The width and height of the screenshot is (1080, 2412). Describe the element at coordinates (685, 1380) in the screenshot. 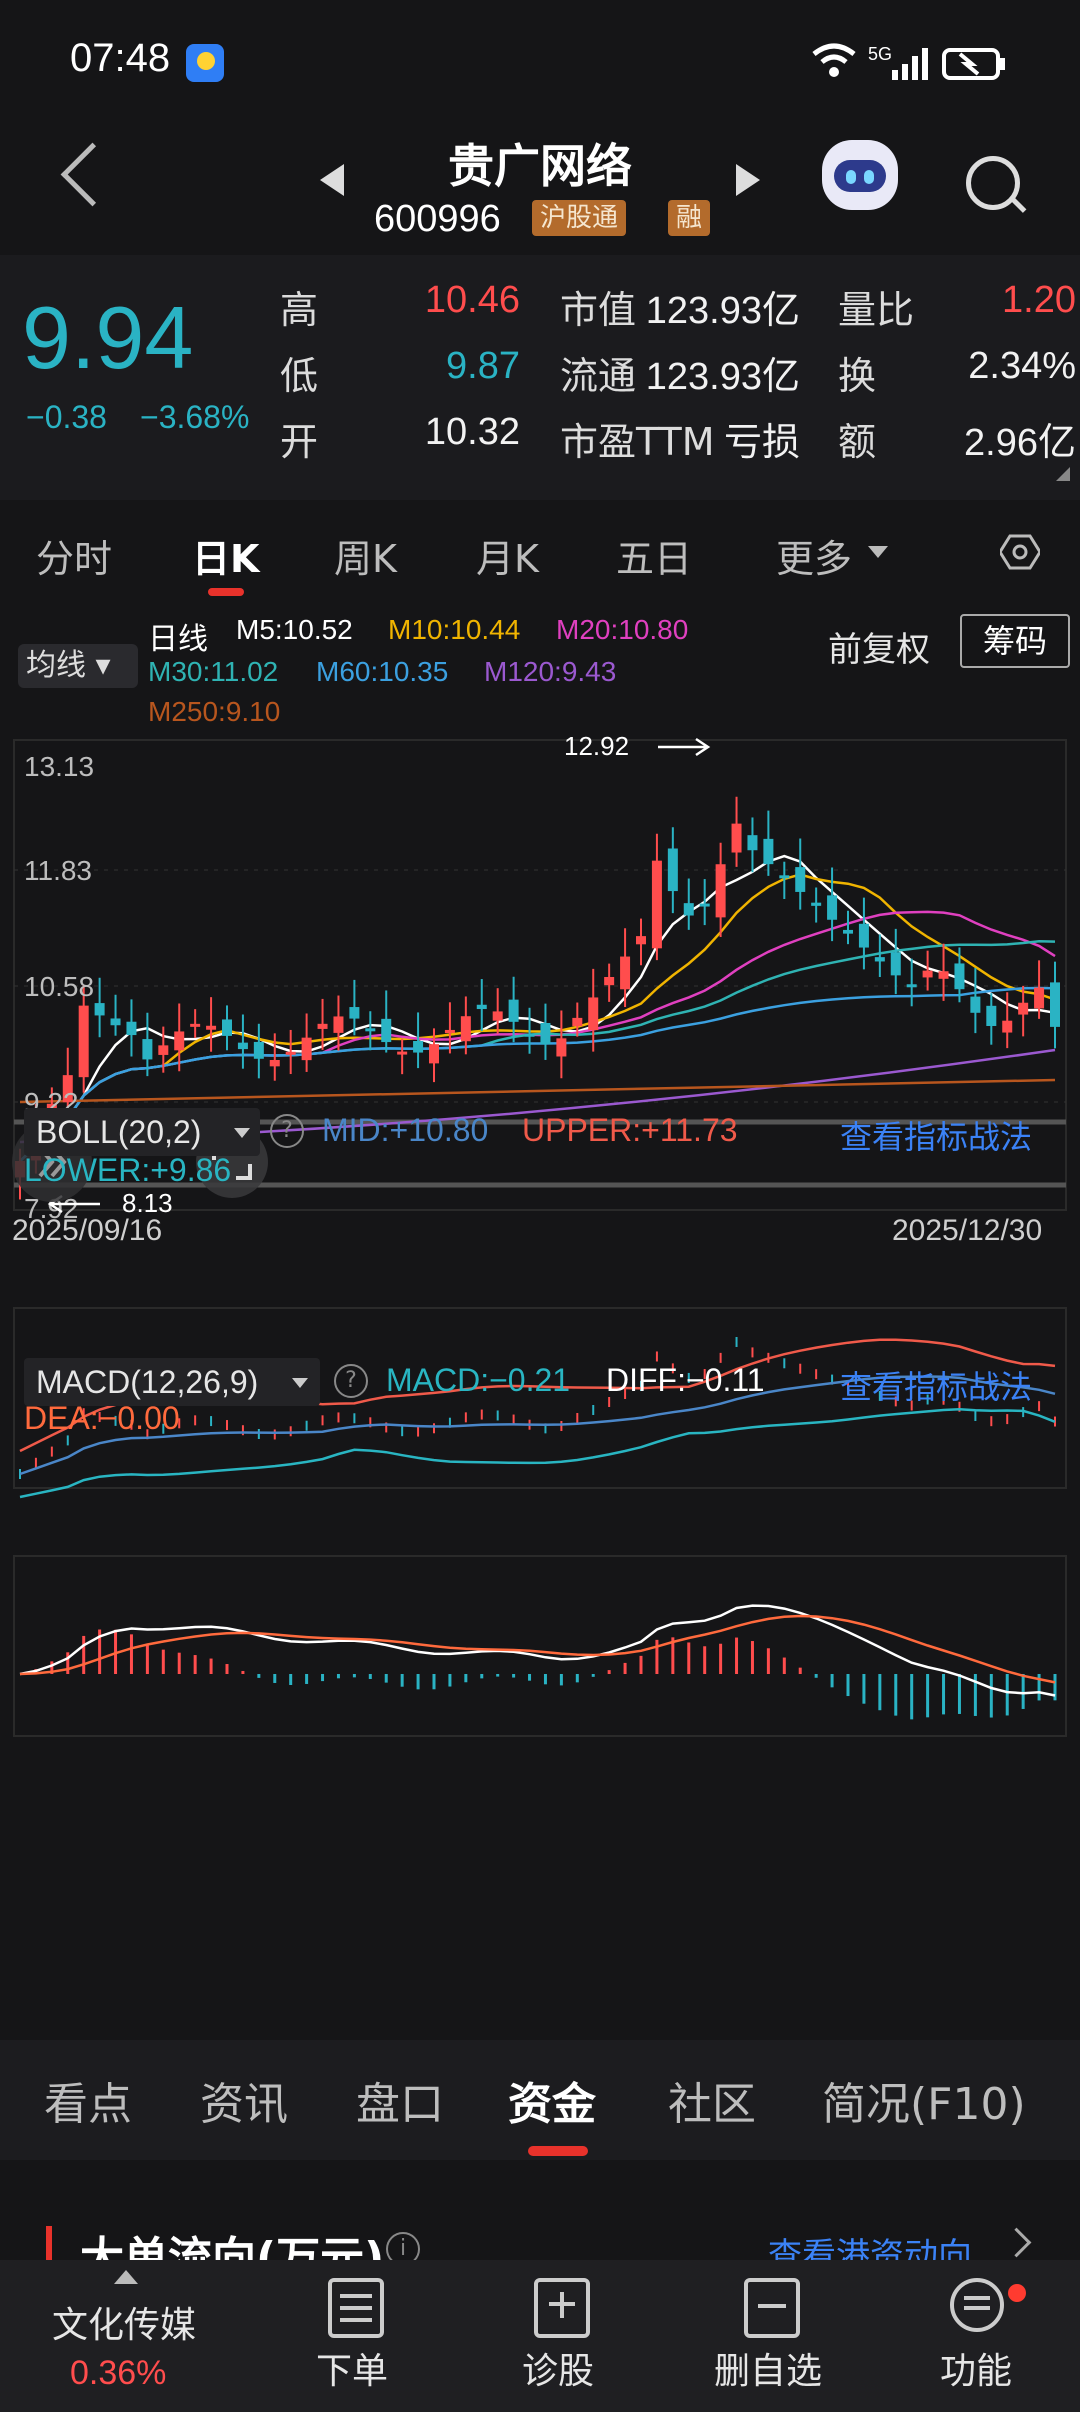

I see `macd-diff: DIFF:−0.11` at that location.